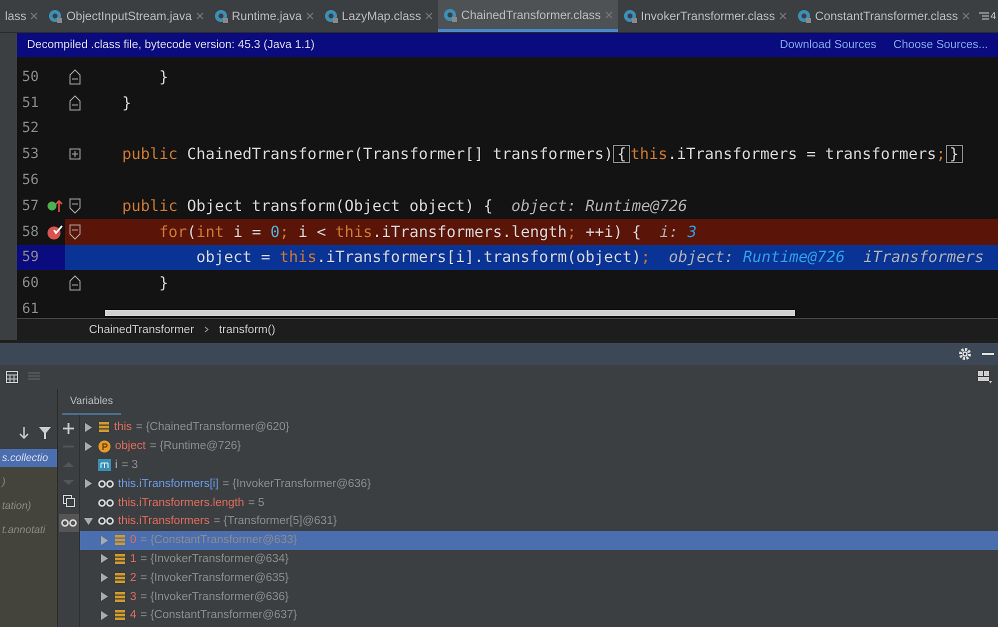  Describe the element at coordinates (30, 102) in the screenshot. I see `line-number: 51` at that location.